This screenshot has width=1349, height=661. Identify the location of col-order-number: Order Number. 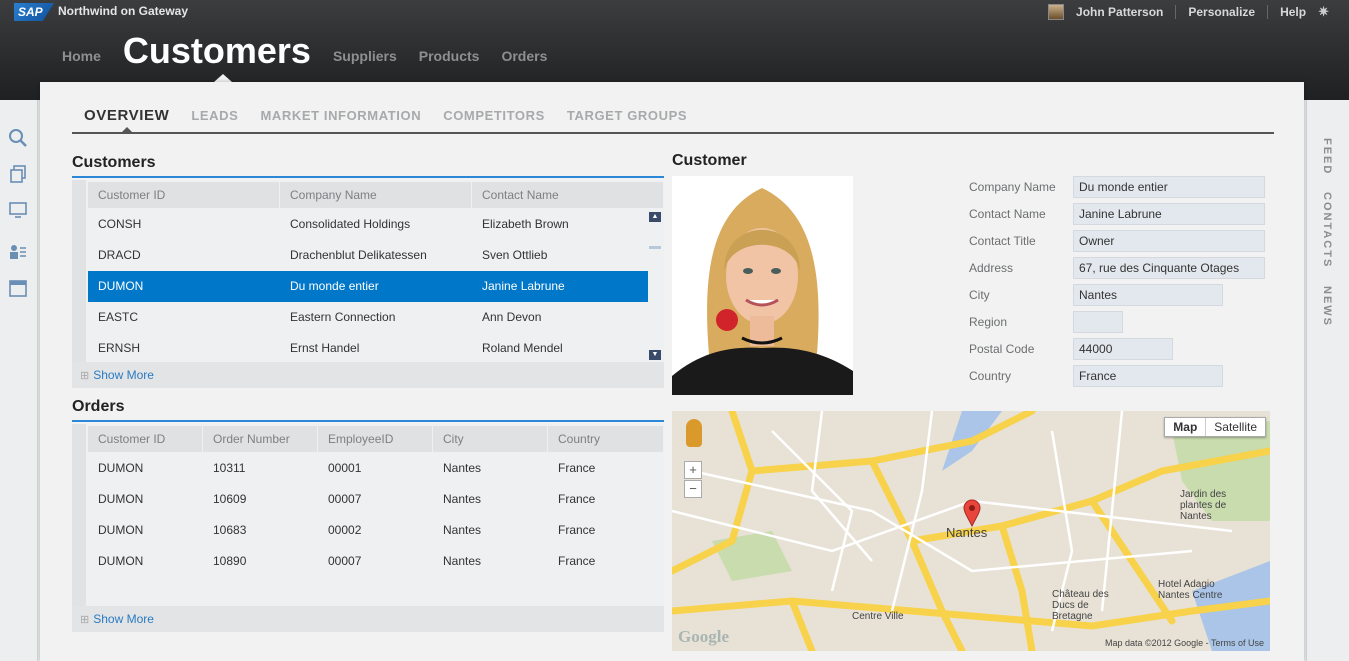
(260, 439).